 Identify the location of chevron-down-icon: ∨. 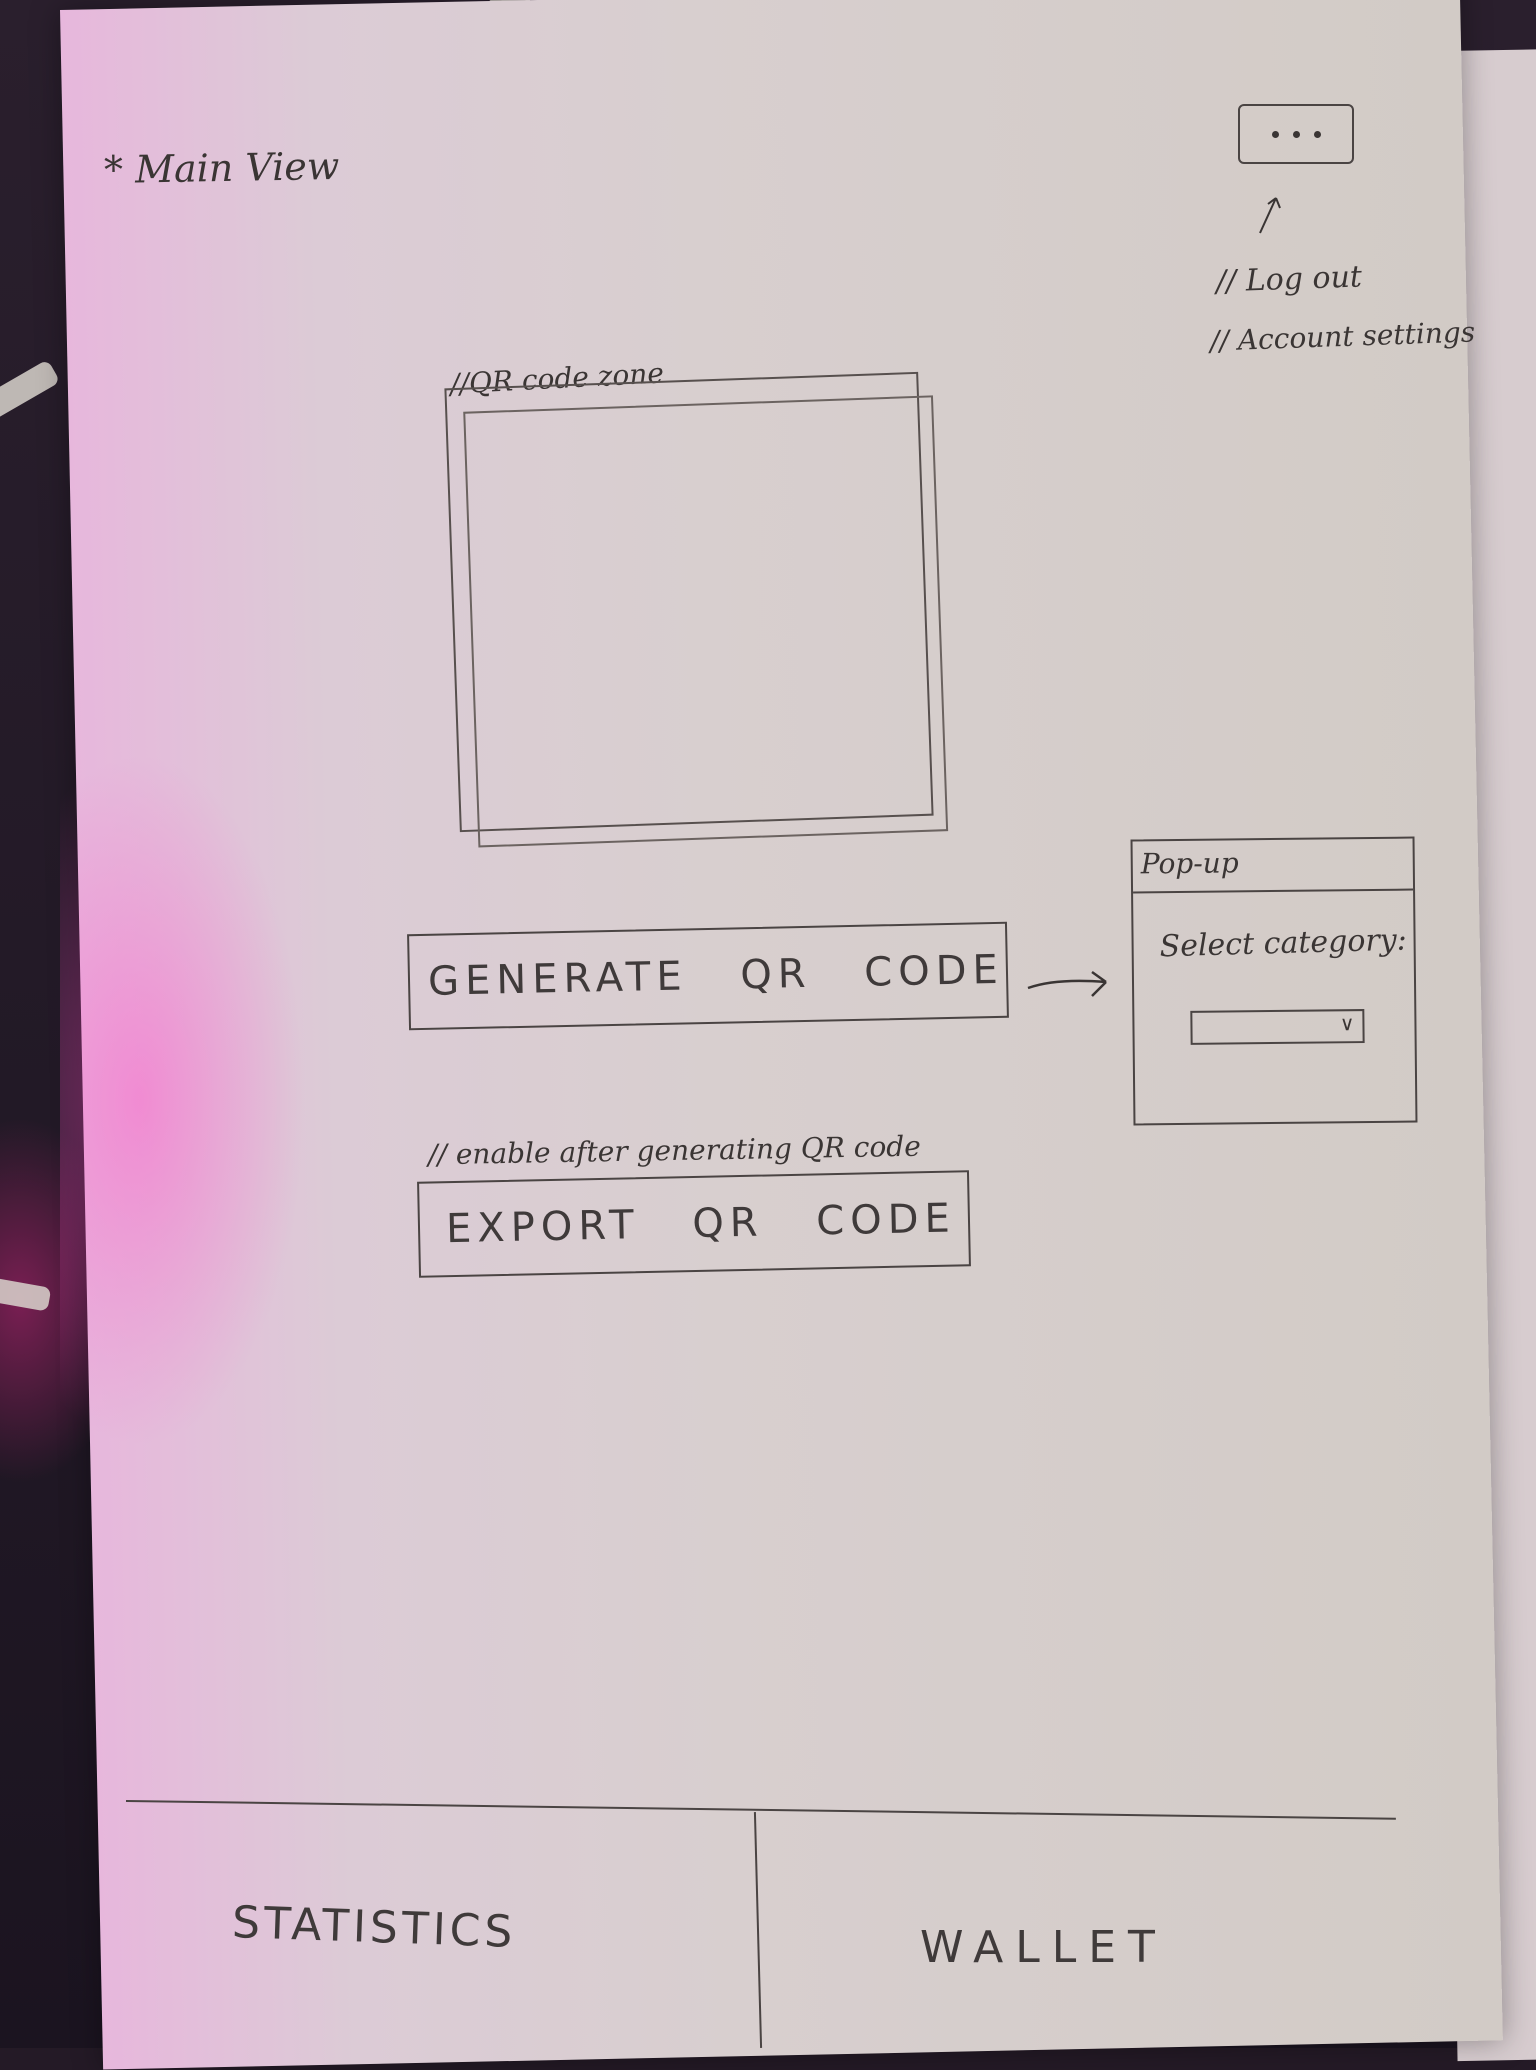
(1347, 1023).